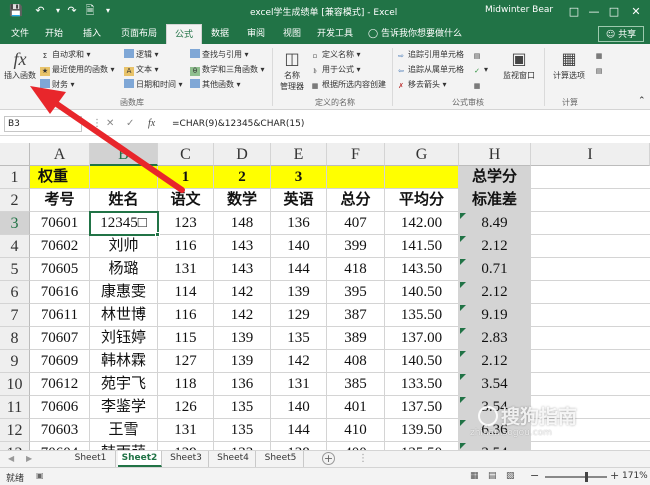 The height and width of the screenshot is (485, 650). I want to click on datetime-button: 日期和时间 ▾, so click(153, 85).